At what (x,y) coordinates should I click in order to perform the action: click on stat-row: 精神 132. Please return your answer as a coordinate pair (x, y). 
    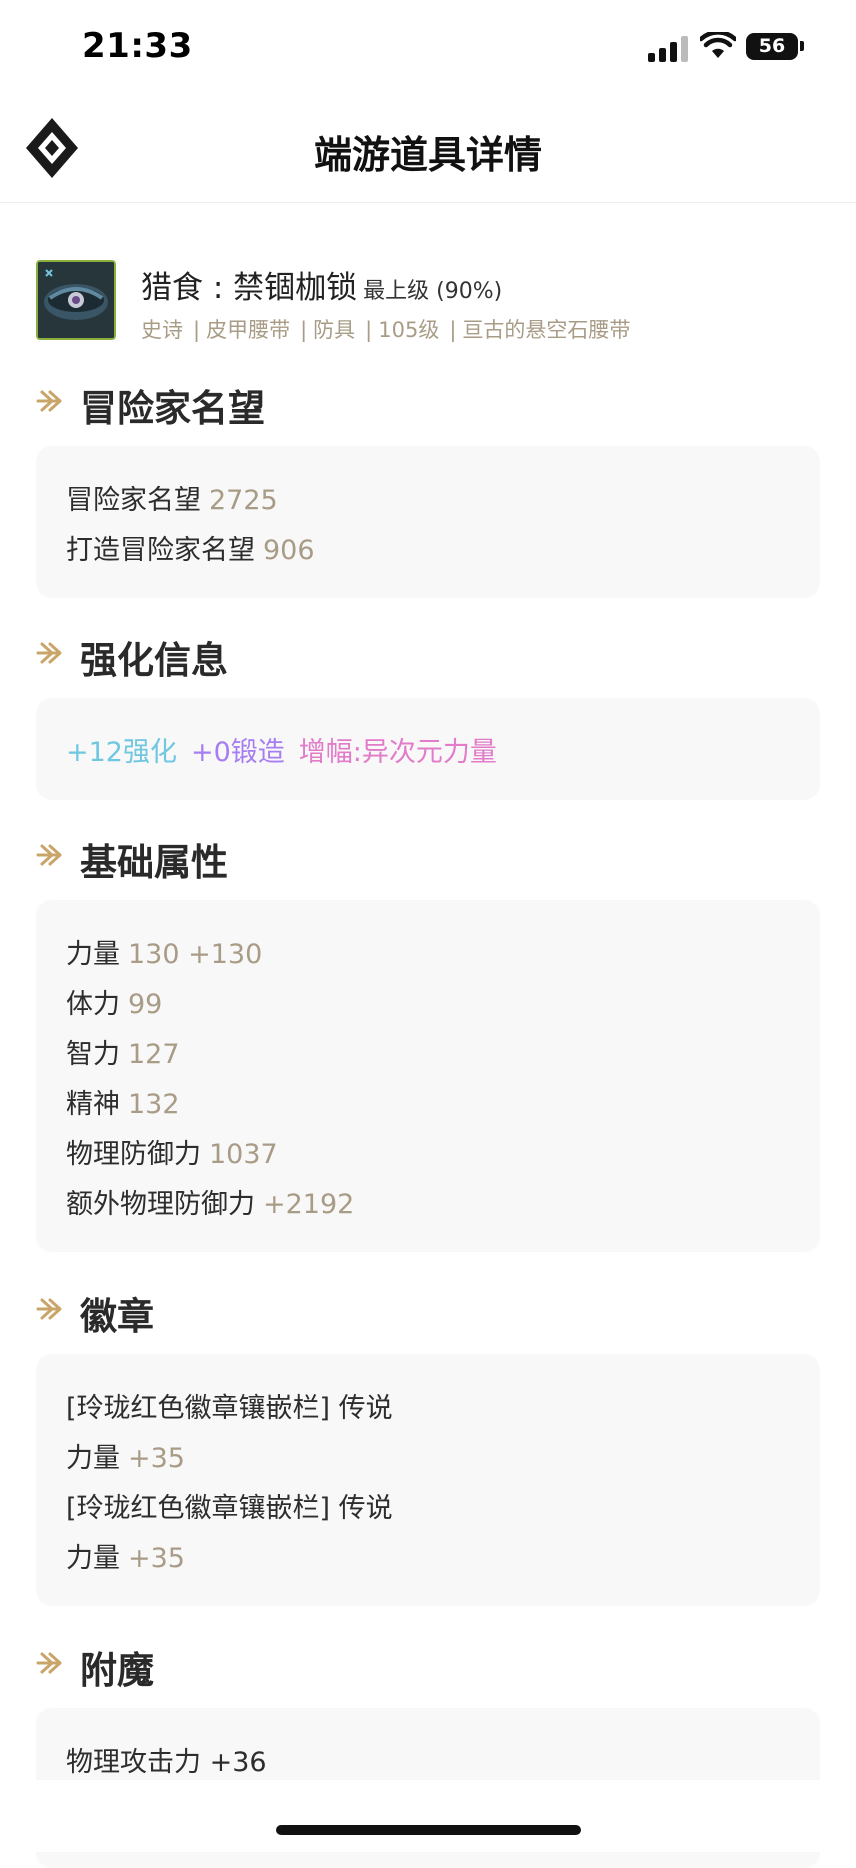
    Looking at the image, I should click on (123, 1101).